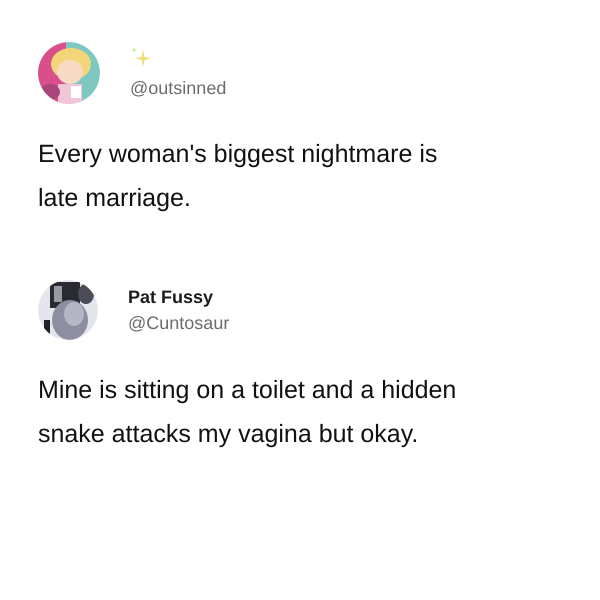 The width and height of the screenshot is (600, 600). I want to click on tweet-text: Every woman's biggest nightmare is late marriage., so click(238, 176).